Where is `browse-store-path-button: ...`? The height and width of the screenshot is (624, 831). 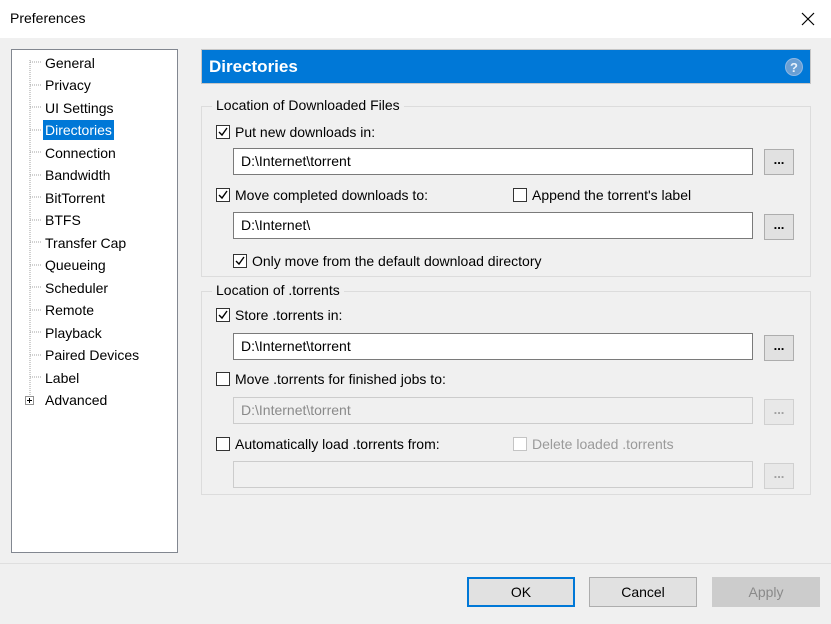
browse-store-path-button: ... is located at coordinates (779, 348).